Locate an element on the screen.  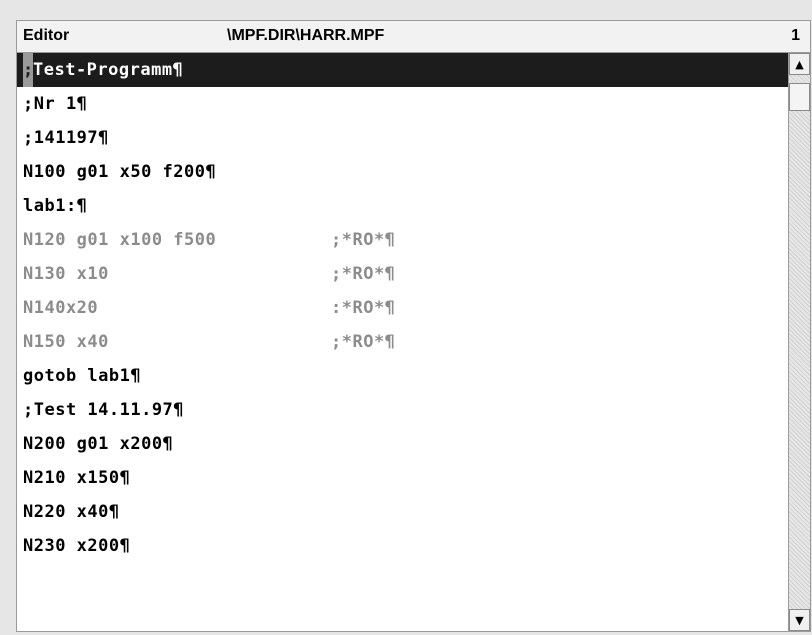
line-text: N150 x40 is located at coordinates (66, 342).